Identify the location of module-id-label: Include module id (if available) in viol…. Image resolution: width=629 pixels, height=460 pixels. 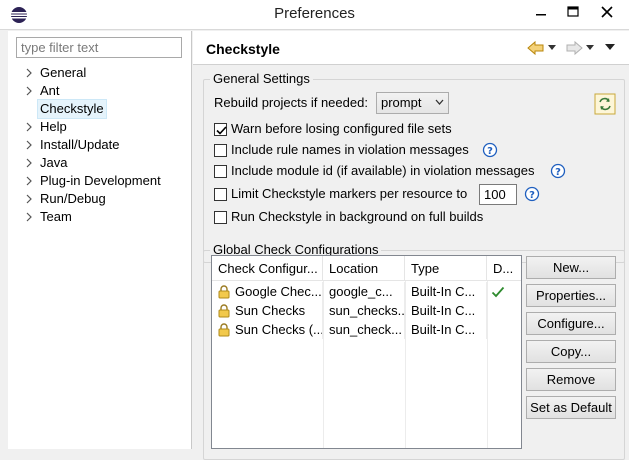
(383, 170).